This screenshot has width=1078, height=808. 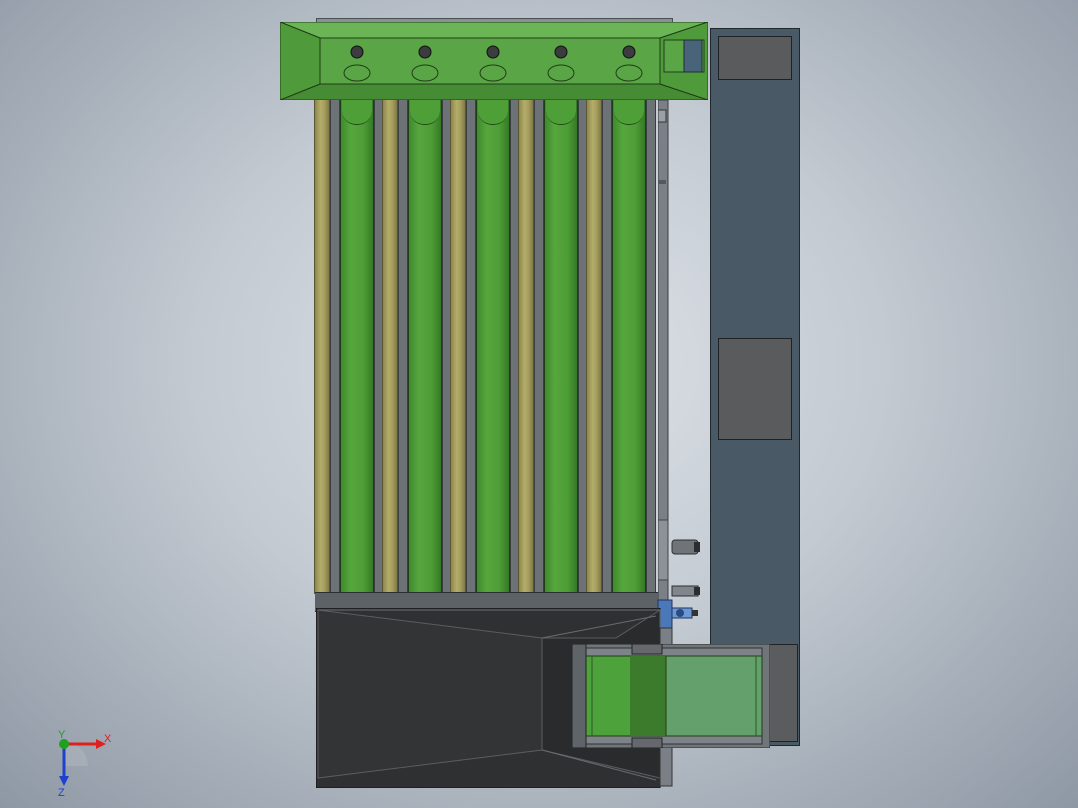 I want to click on panel-box-middle, so click(x=755, y=389).